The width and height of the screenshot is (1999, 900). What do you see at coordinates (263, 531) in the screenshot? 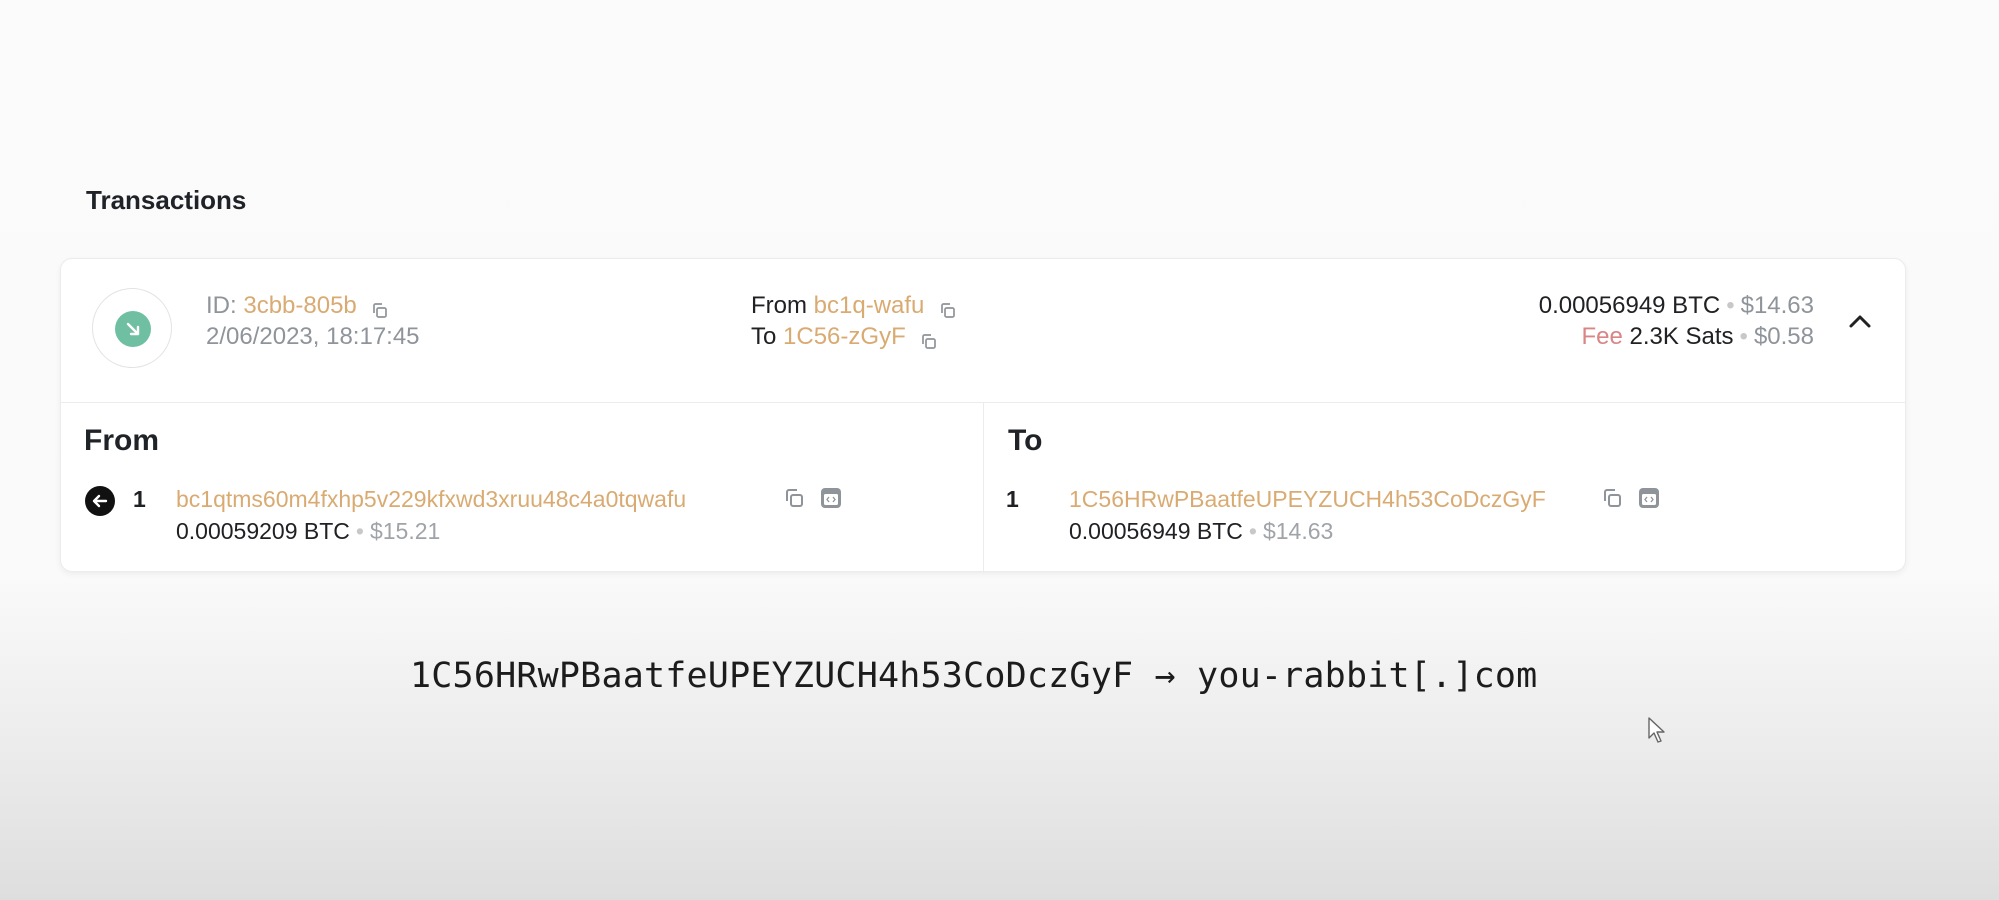
I see `from-amount-btc: 0.00059209 BTC` at bounding box center [263, 531].